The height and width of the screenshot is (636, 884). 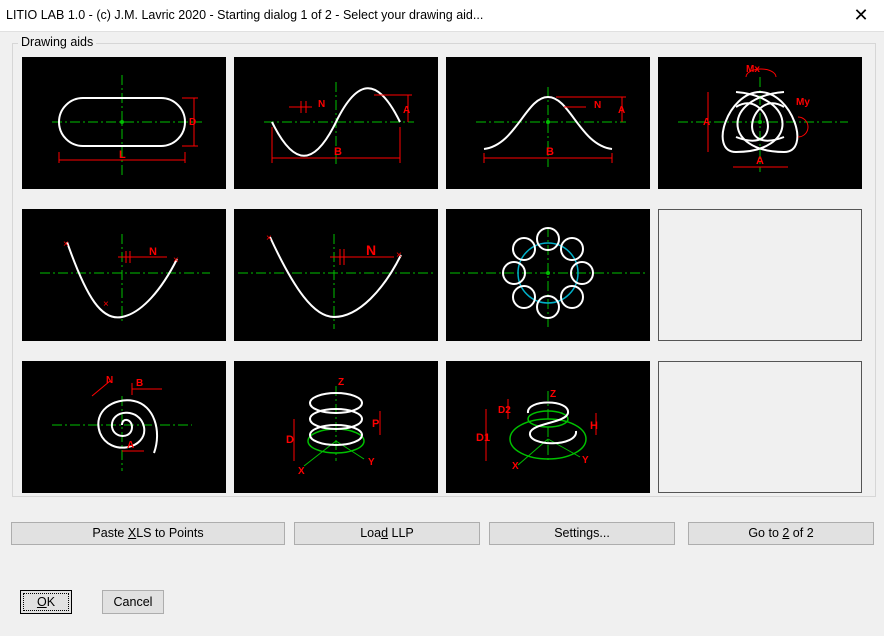 What do you see at coordinates (124, 123) in the screenshot?
I see `aid-stadium: L D` at bounding box center [124, 123].